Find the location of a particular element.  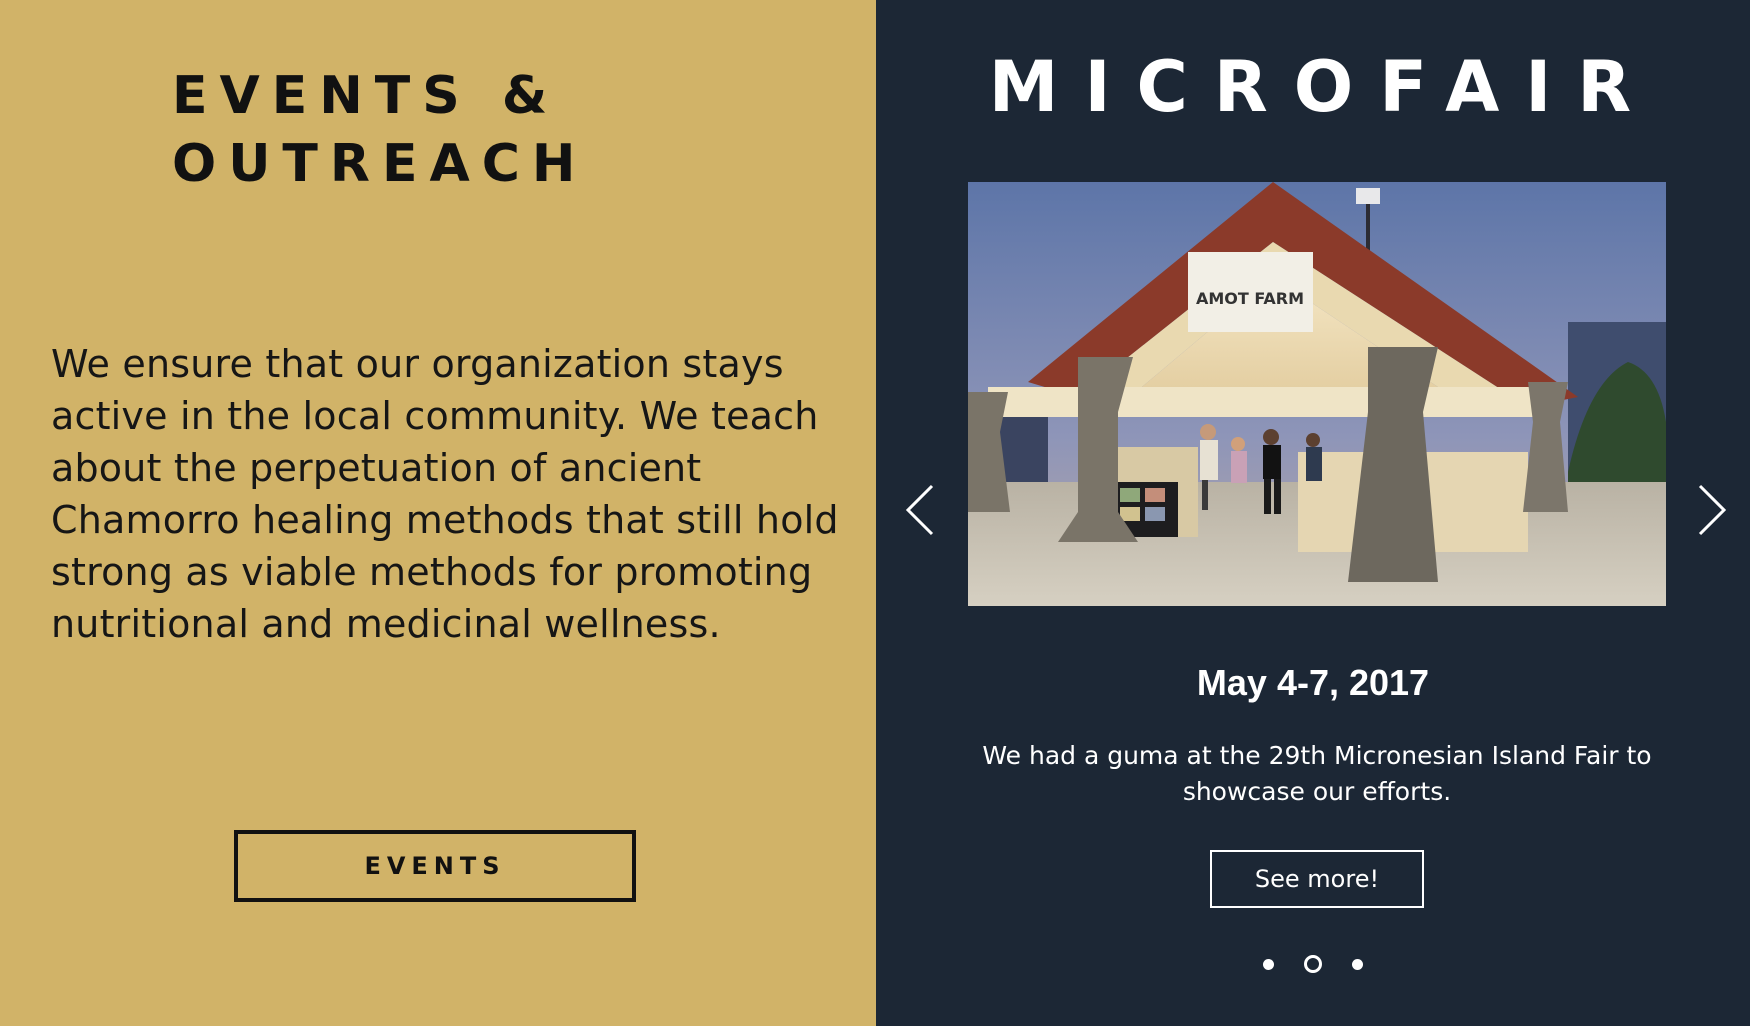

section-title-line-1: EVENTS & is located at coordinates (366, 96).